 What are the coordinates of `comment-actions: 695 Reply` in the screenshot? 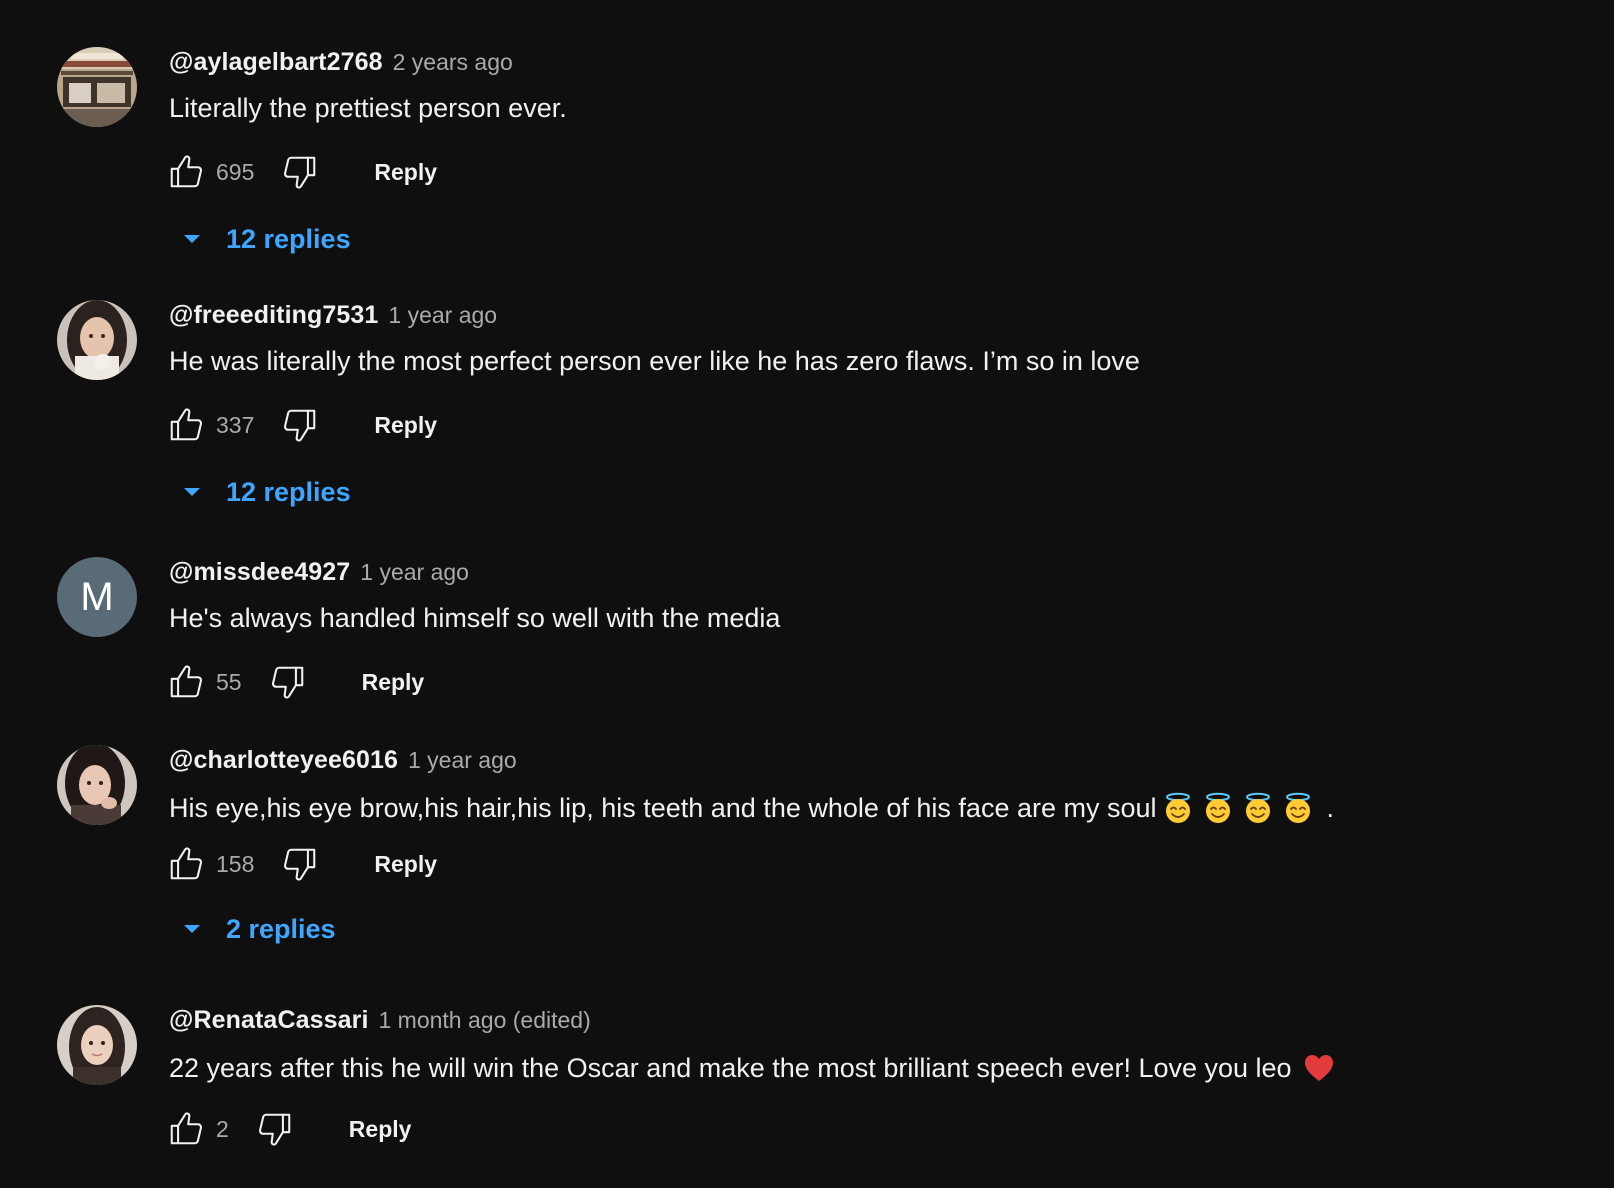 It's located at (301, 172).